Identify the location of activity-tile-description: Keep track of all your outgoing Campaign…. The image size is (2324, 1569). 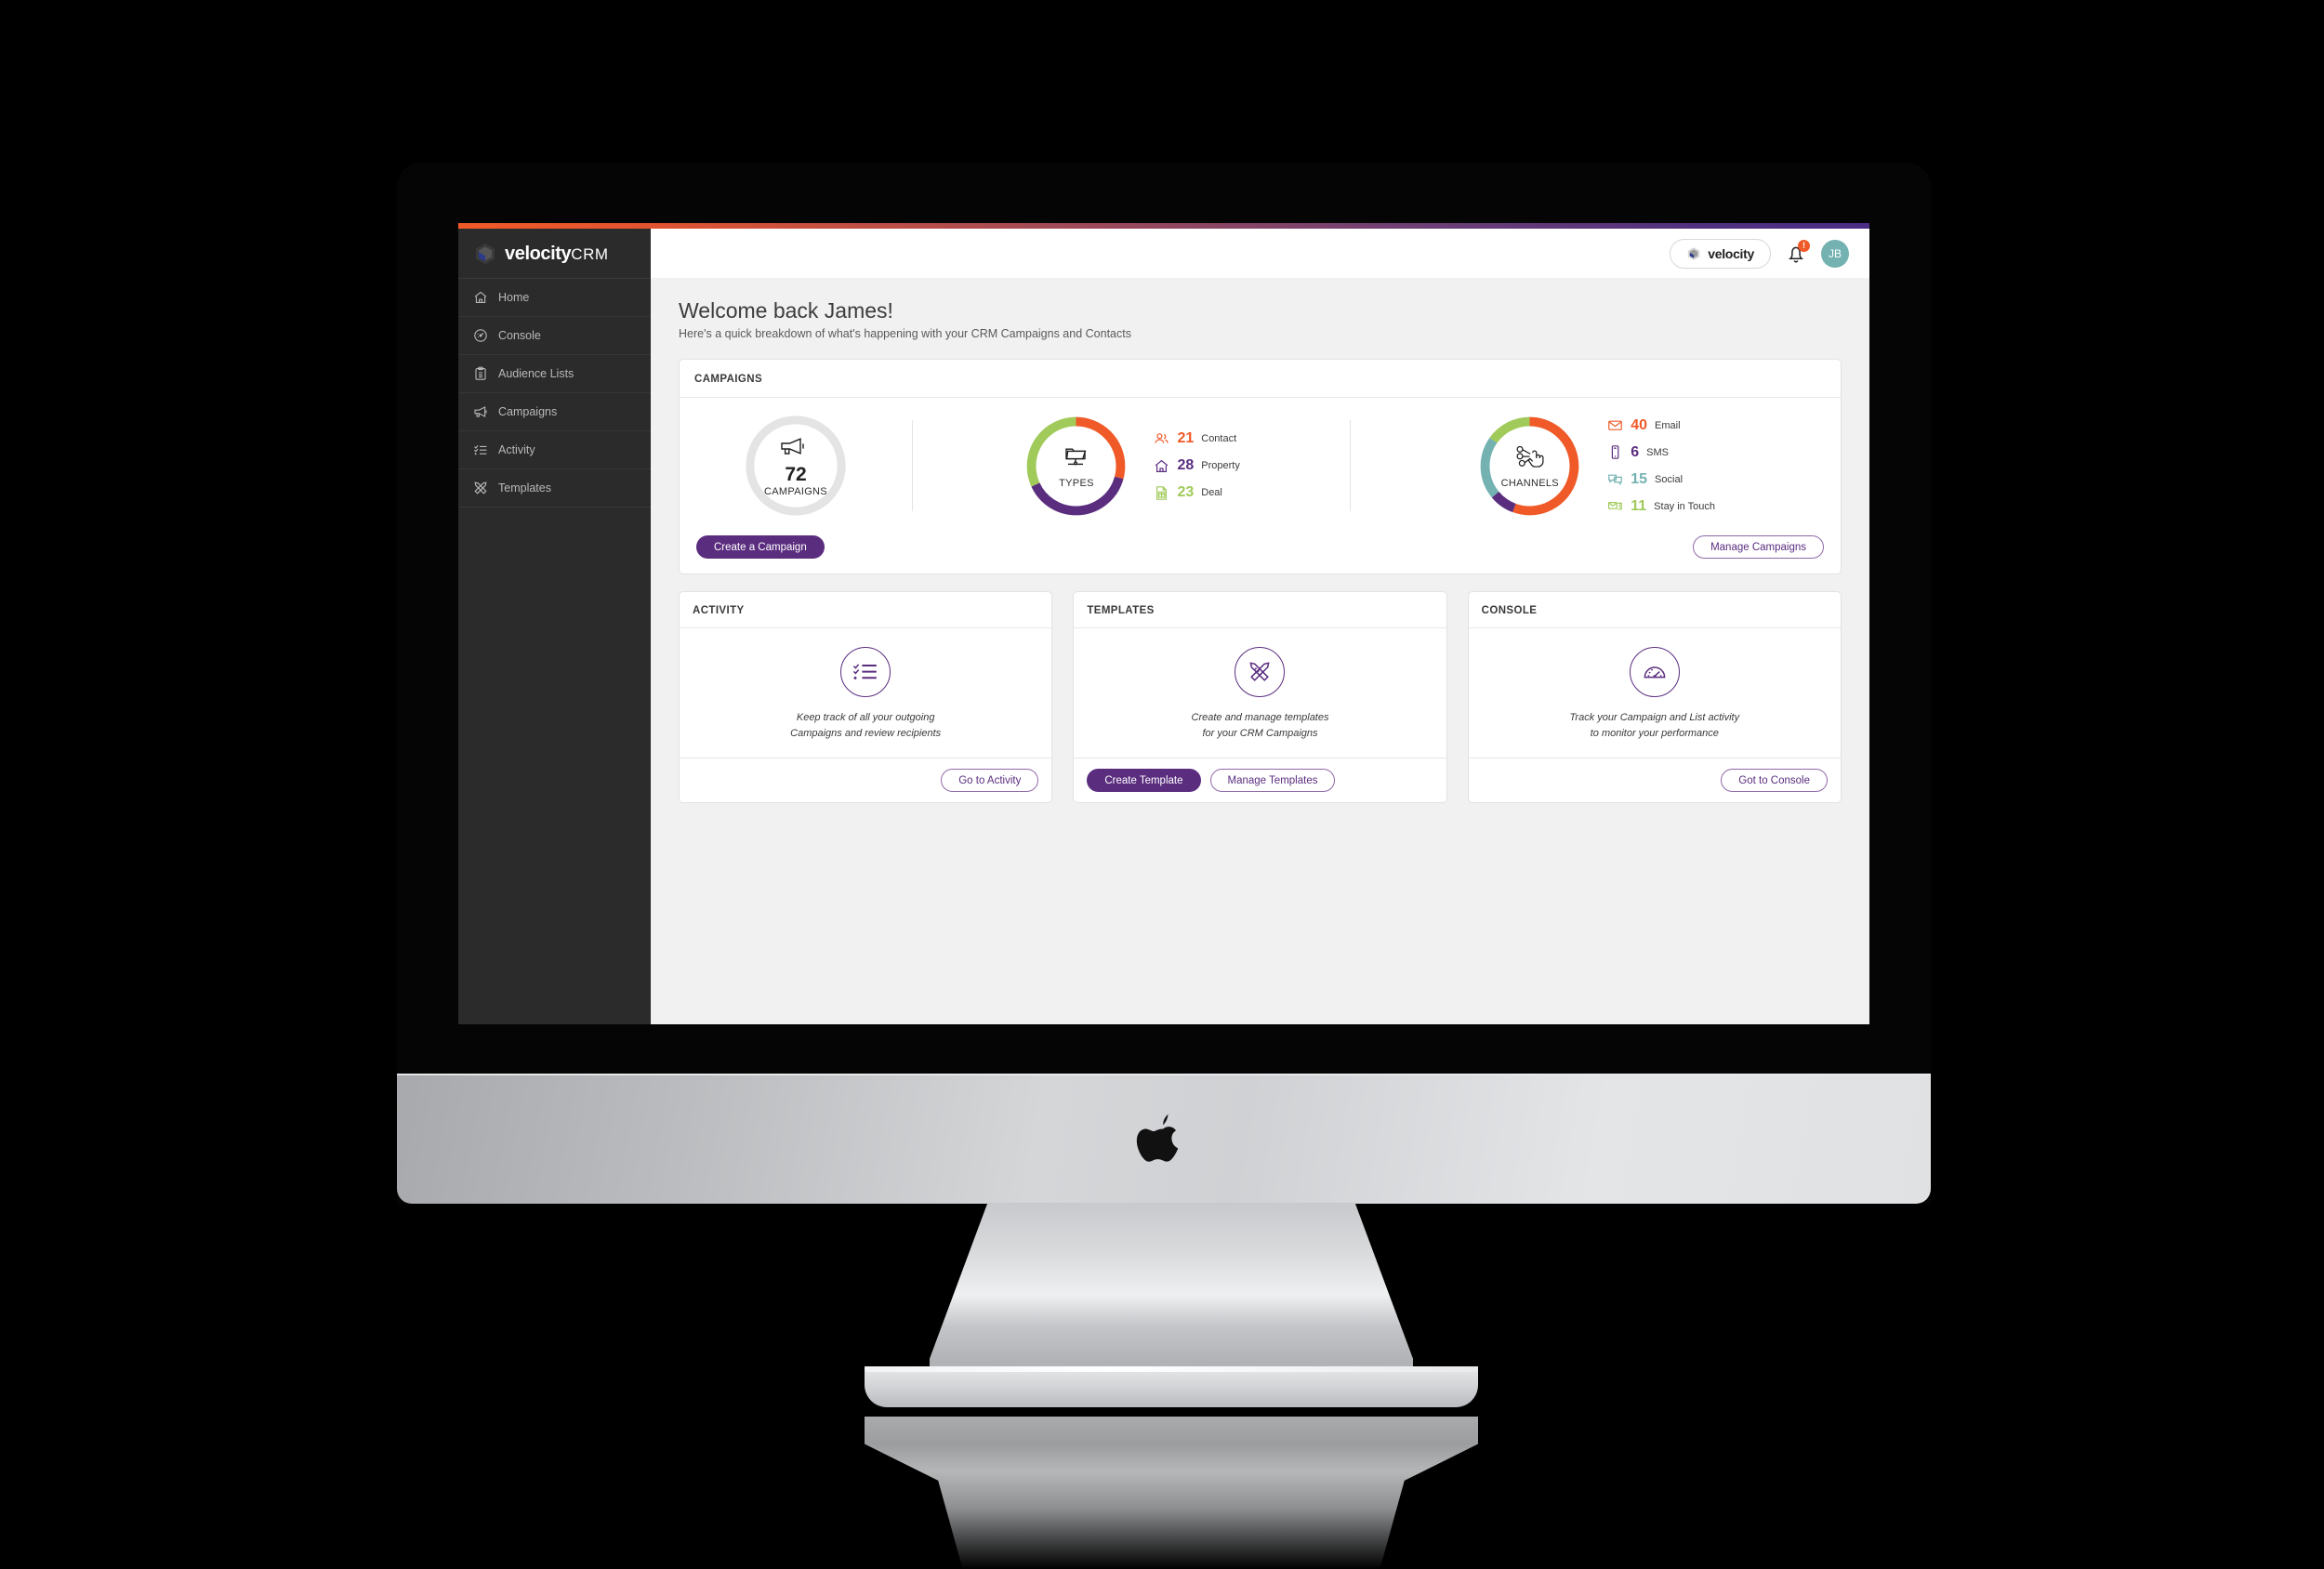
(865, 725).